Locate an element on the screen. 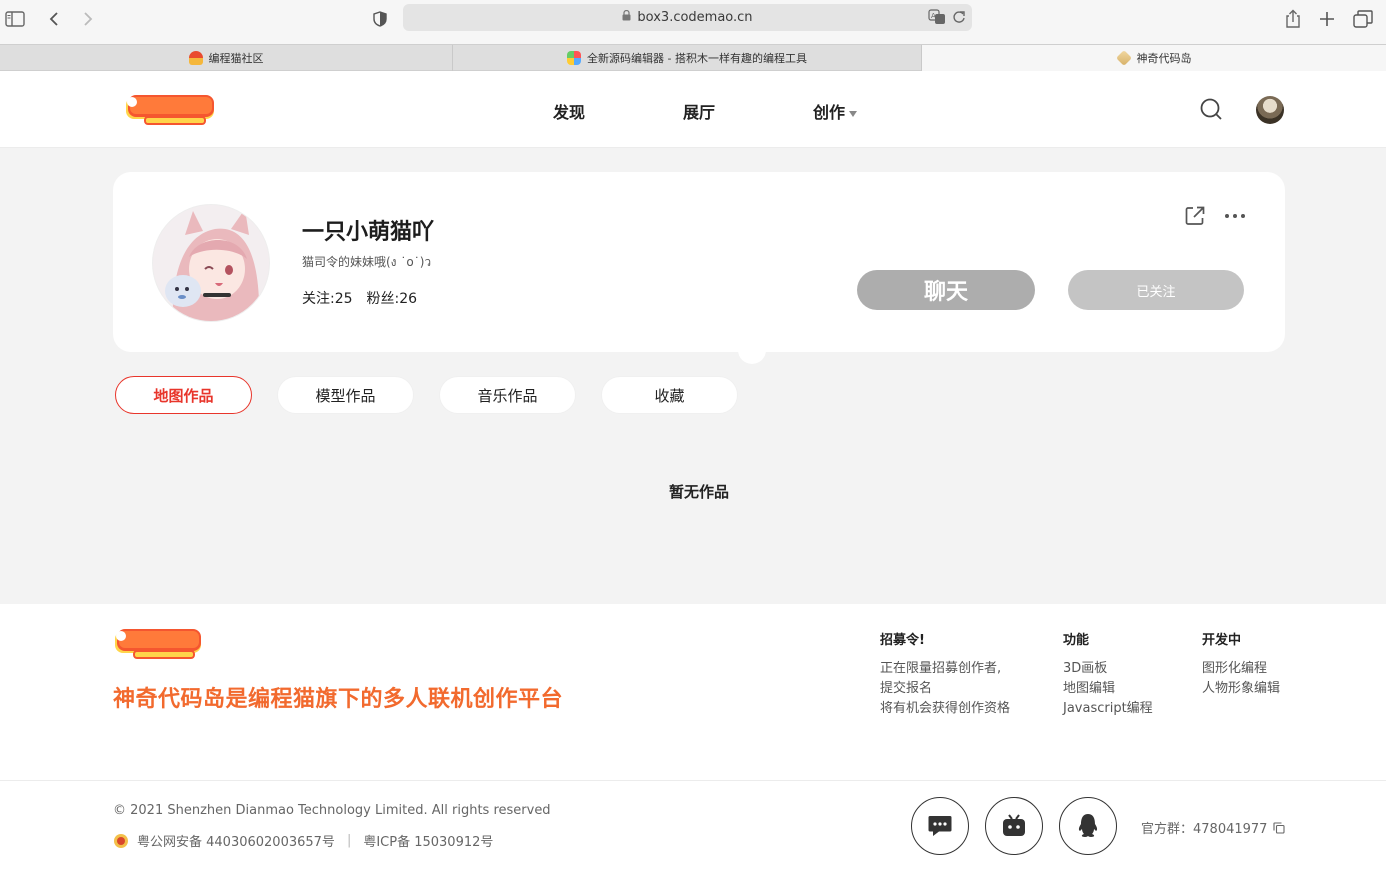 This screenshot has width=1386, height=878. browser-toolbar: box3.codemao.cn A is located at coordinates (693, 22).